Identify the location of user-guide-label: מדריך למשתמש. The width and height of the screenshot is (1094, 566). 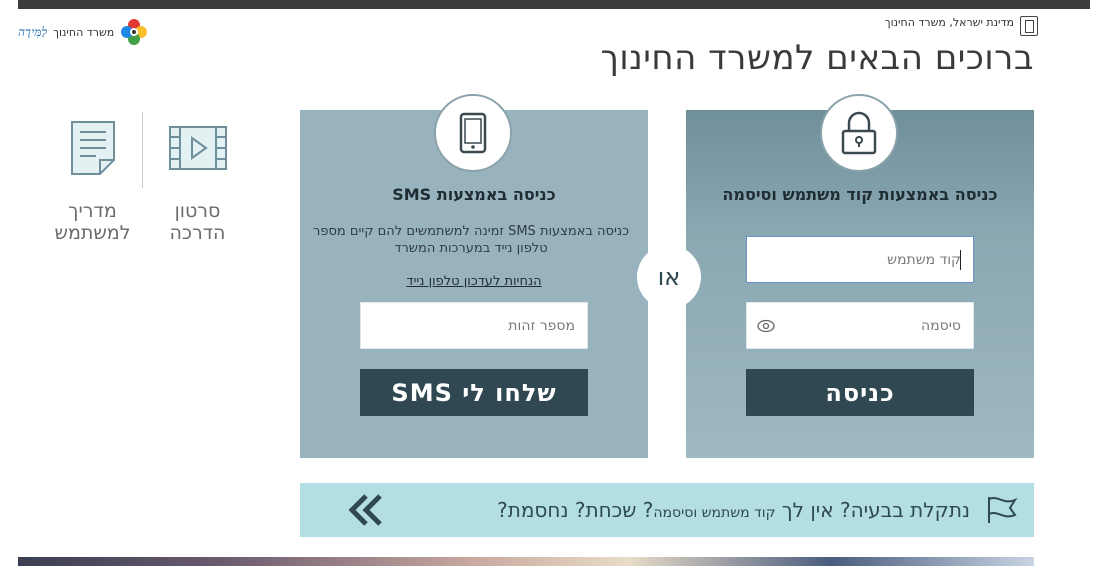
(92, 222).